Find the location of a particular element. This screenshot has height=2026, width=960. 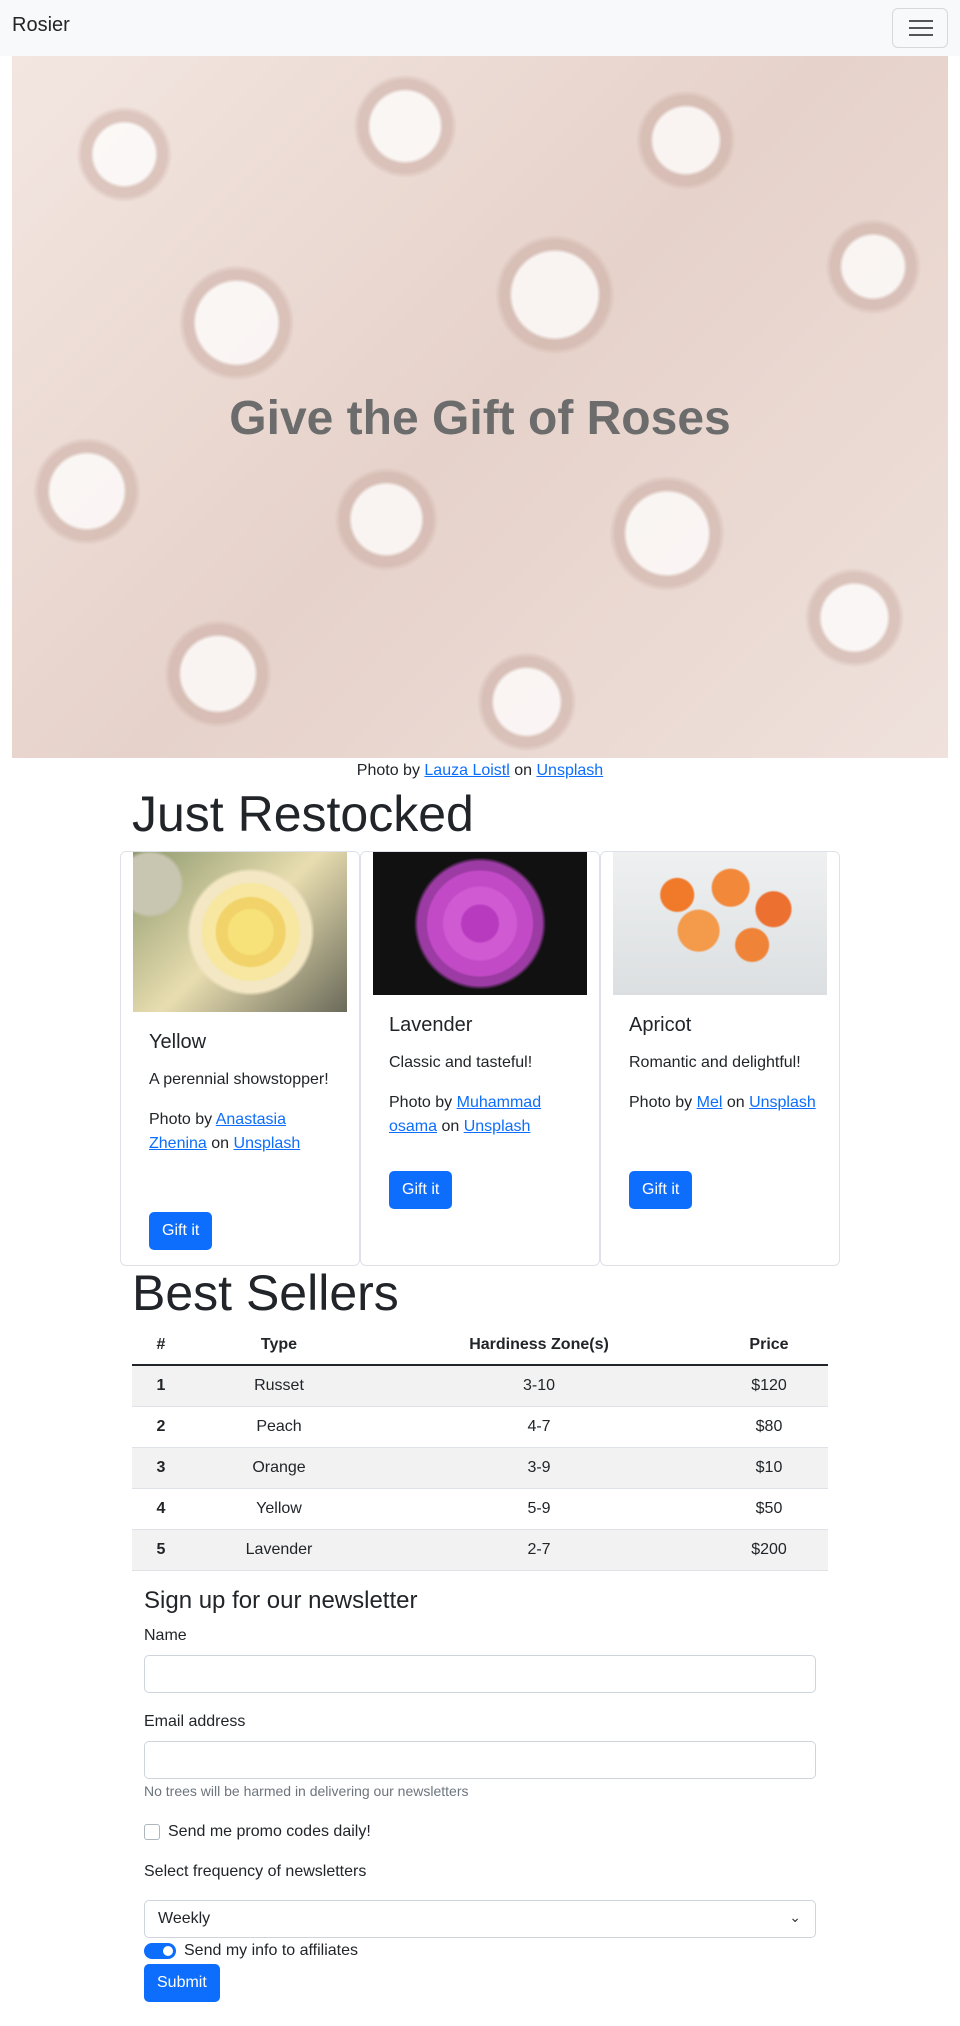

column-header: Type is located at coordinates (279, 1345).